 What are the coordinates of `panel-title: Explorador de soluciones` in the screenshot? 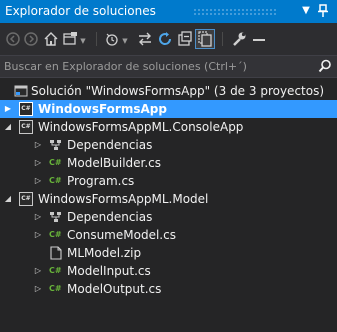 It's located at (80, 11).